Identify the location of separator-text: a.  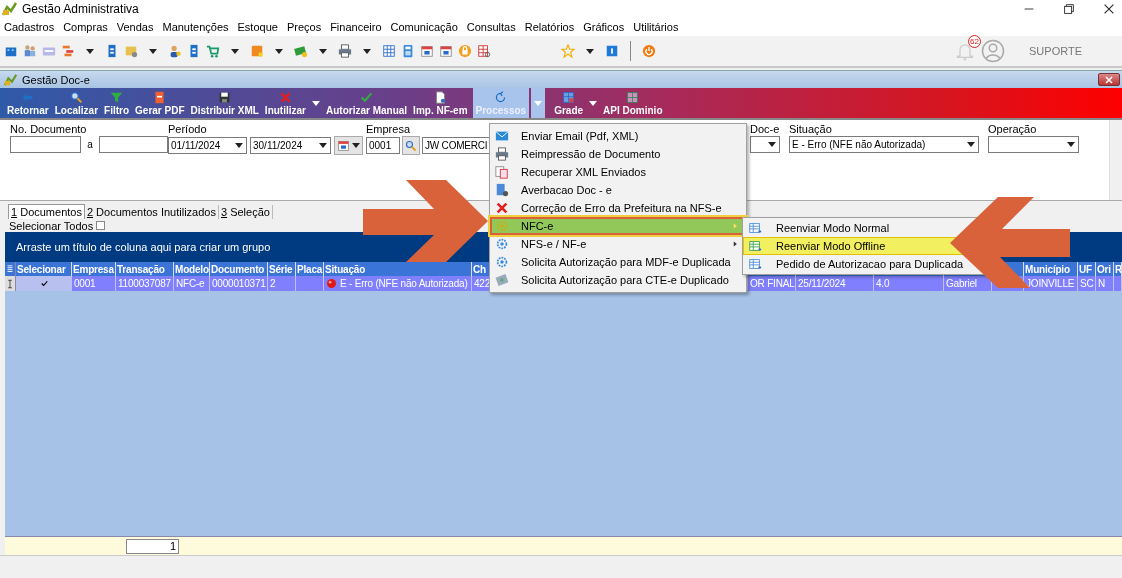
(90, 144).